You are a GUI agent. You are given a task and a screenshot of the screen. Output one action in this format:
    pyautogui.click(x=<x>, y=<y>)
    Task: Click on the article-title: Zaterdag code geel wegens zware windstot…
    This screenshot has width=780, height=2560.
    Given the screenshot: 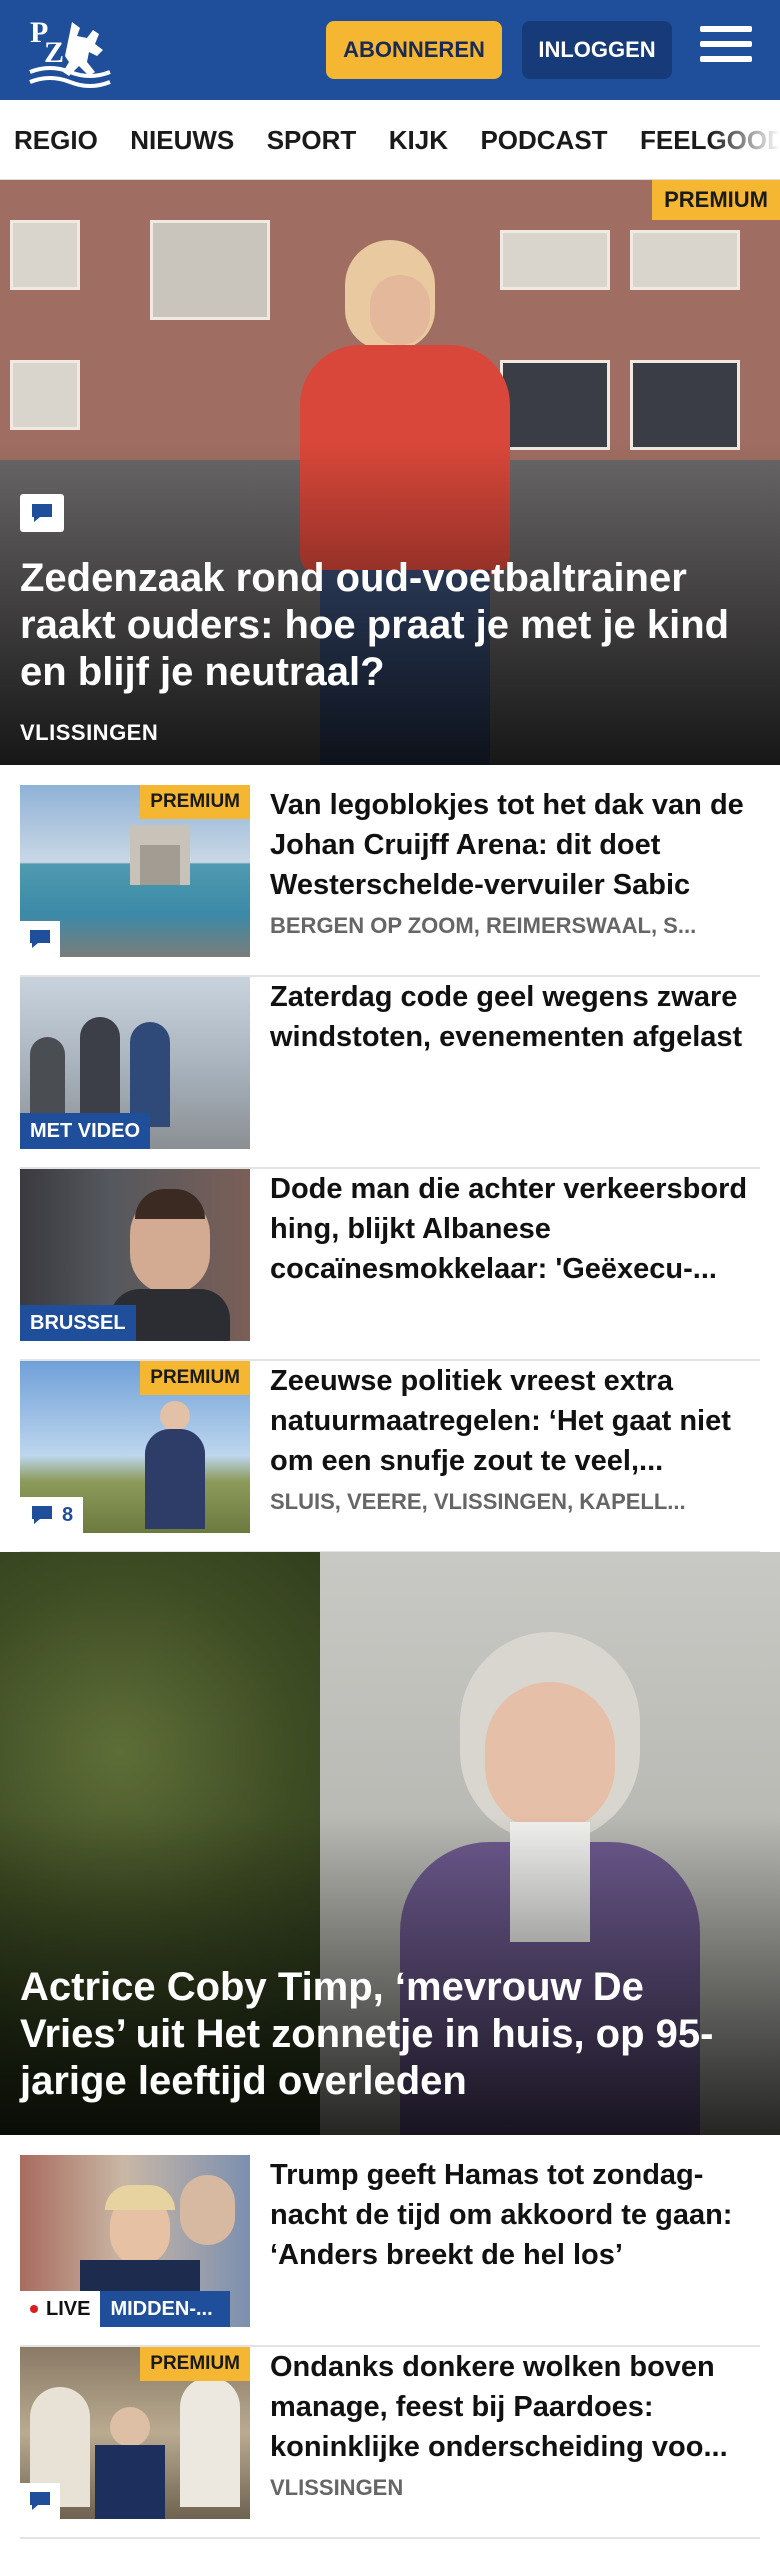 What is the action you would take?
    pyautogui.click(x=510, y=1017)
    